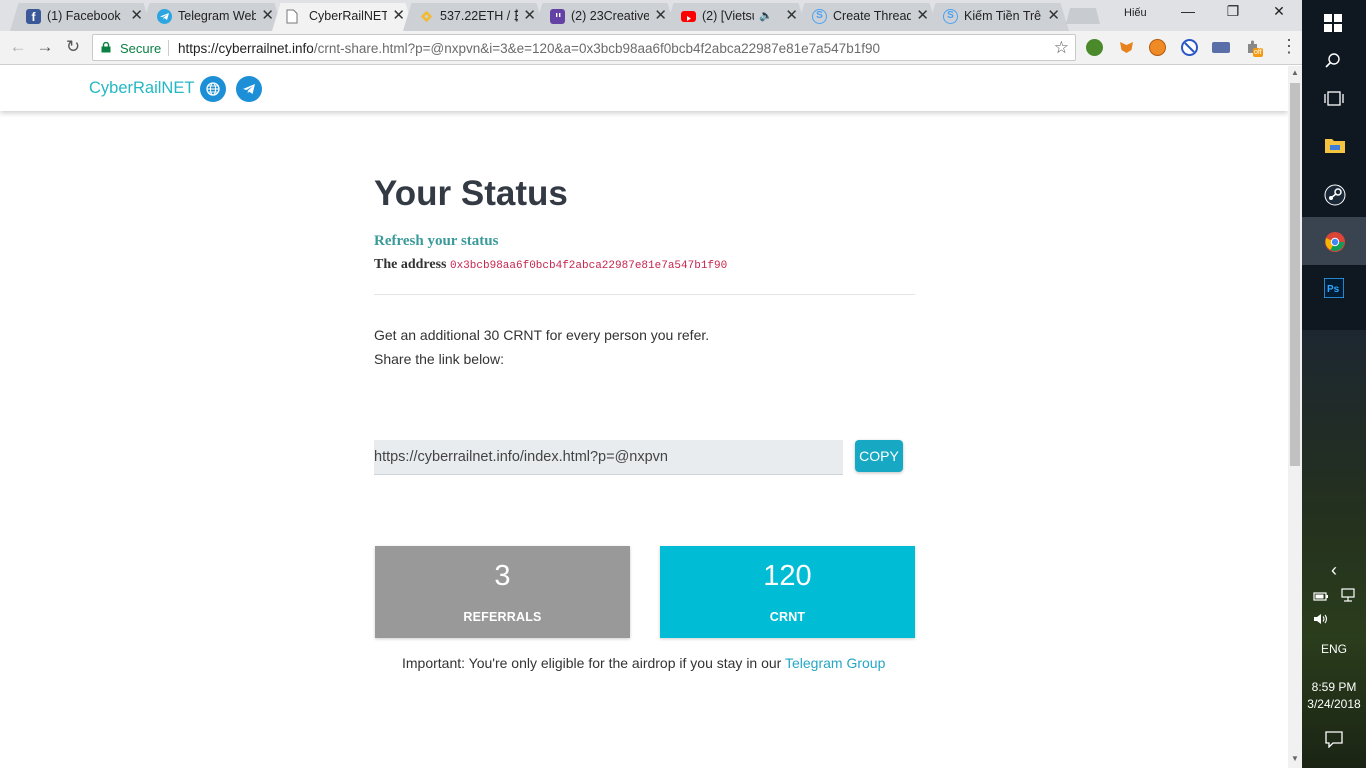  What do you see at coordinates (1332, 60) in the screenshot?
I see `search-icon` at bounding box center [1332, 60].